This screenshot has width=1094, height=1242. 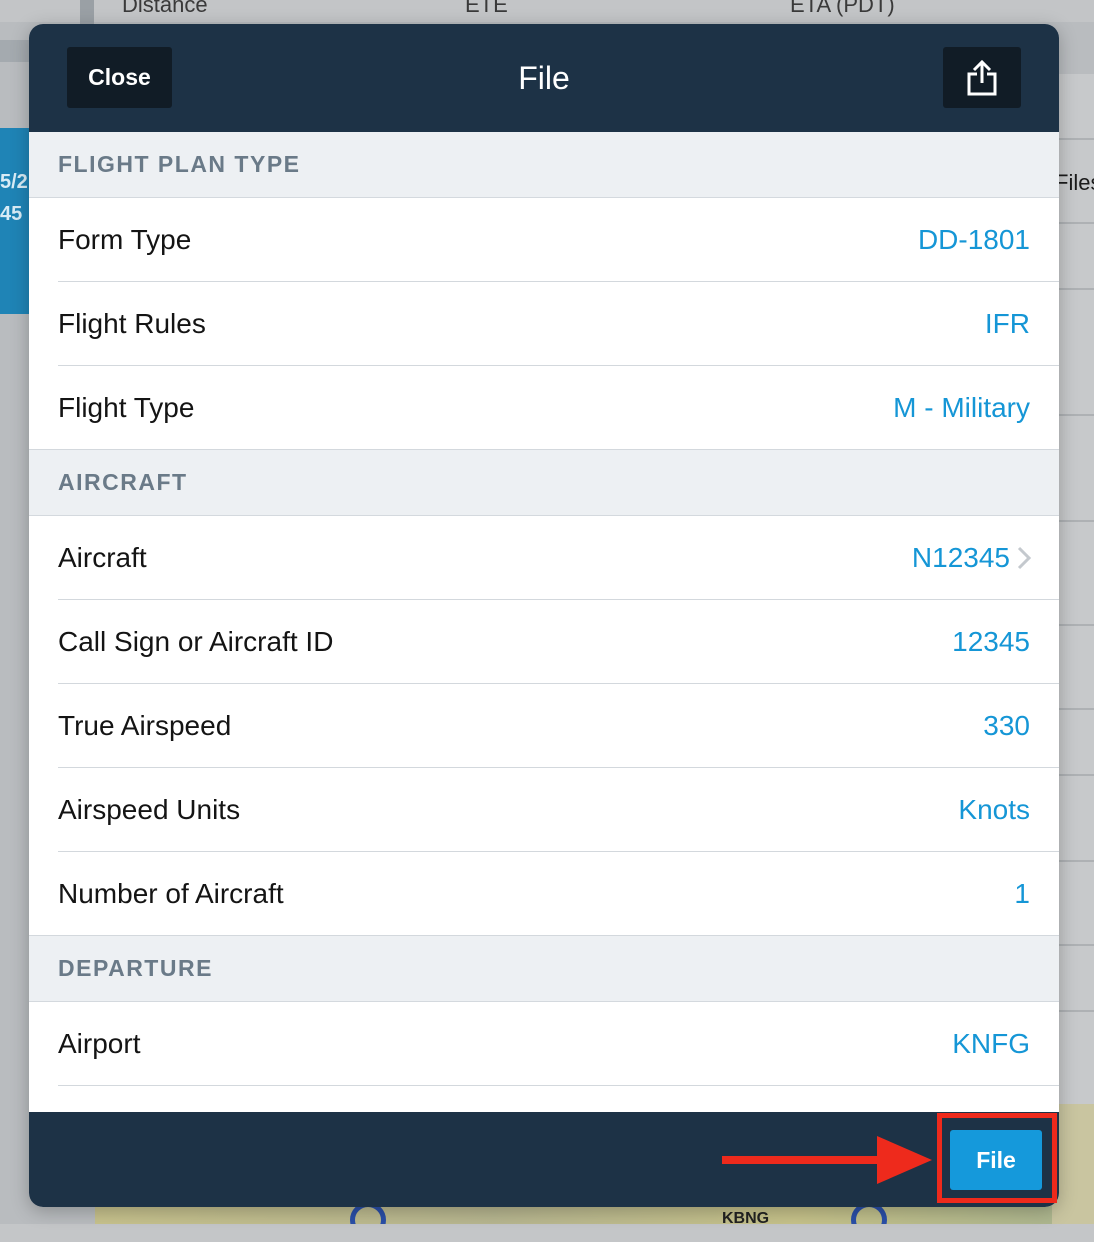 I want to click on row-label: Flight Rules, so click(x=132, y=323).